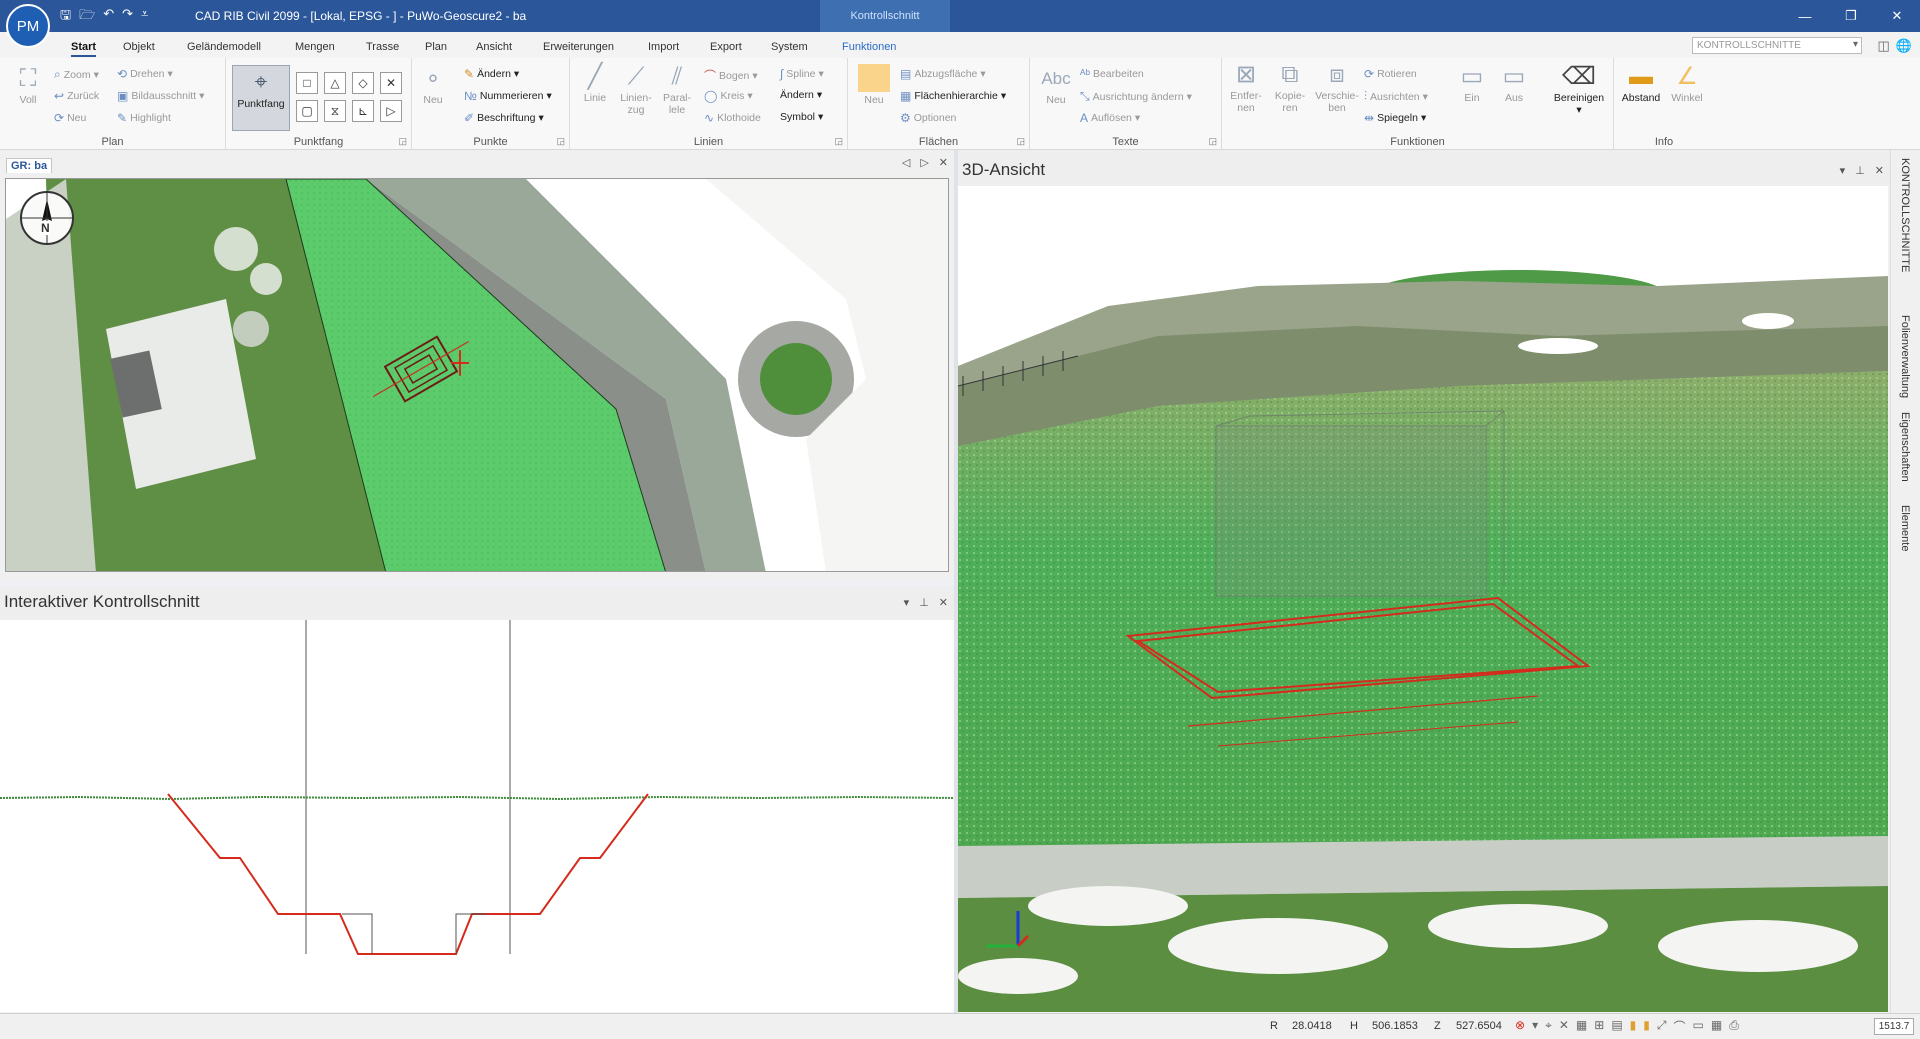 The image size is (1920, 1039). Describe the element at coordinates (382, 47) in the screenshot. I see `tab-trasse: Trasse` at that location.